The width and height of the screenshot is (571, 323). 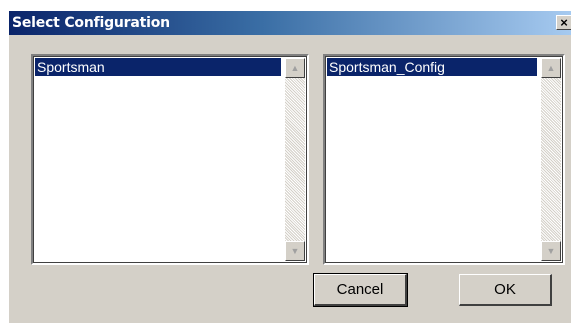 What do you see at coordinates (360, 290) in the screenshot?
I see `cancel-button: Cancel` at bounding box center [360, 290].